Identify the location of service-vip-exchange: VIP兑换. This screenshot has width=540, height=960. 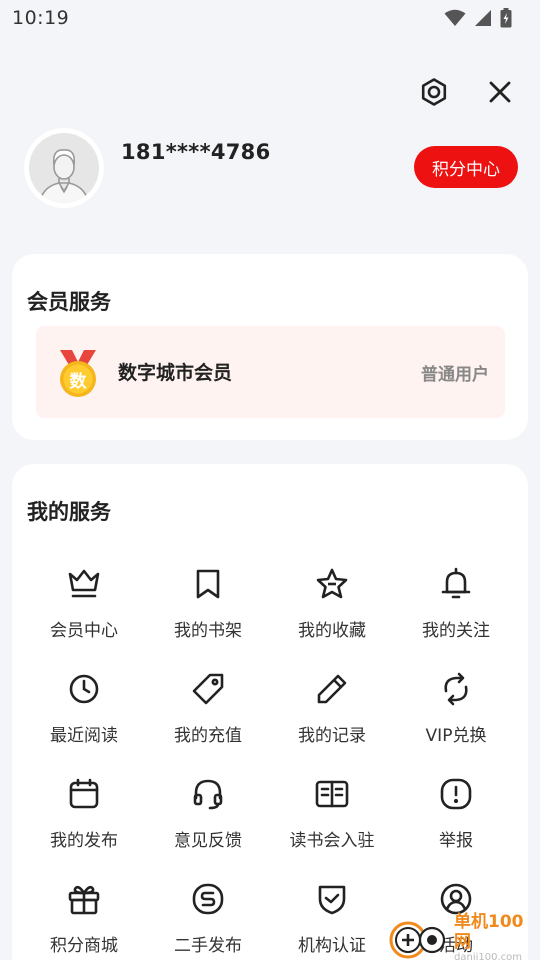
(456, 717).